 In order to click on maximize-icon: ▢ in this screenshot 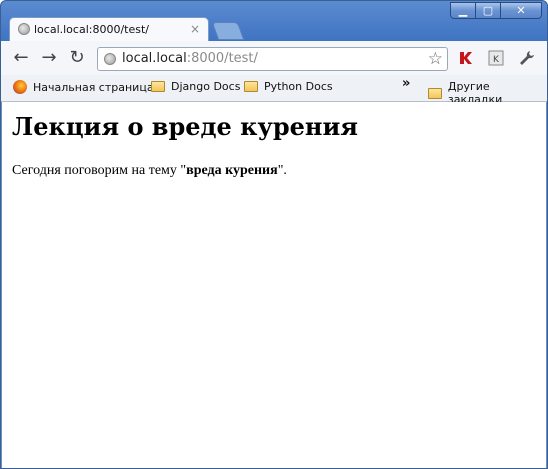, I will do `click(488, 10)`.